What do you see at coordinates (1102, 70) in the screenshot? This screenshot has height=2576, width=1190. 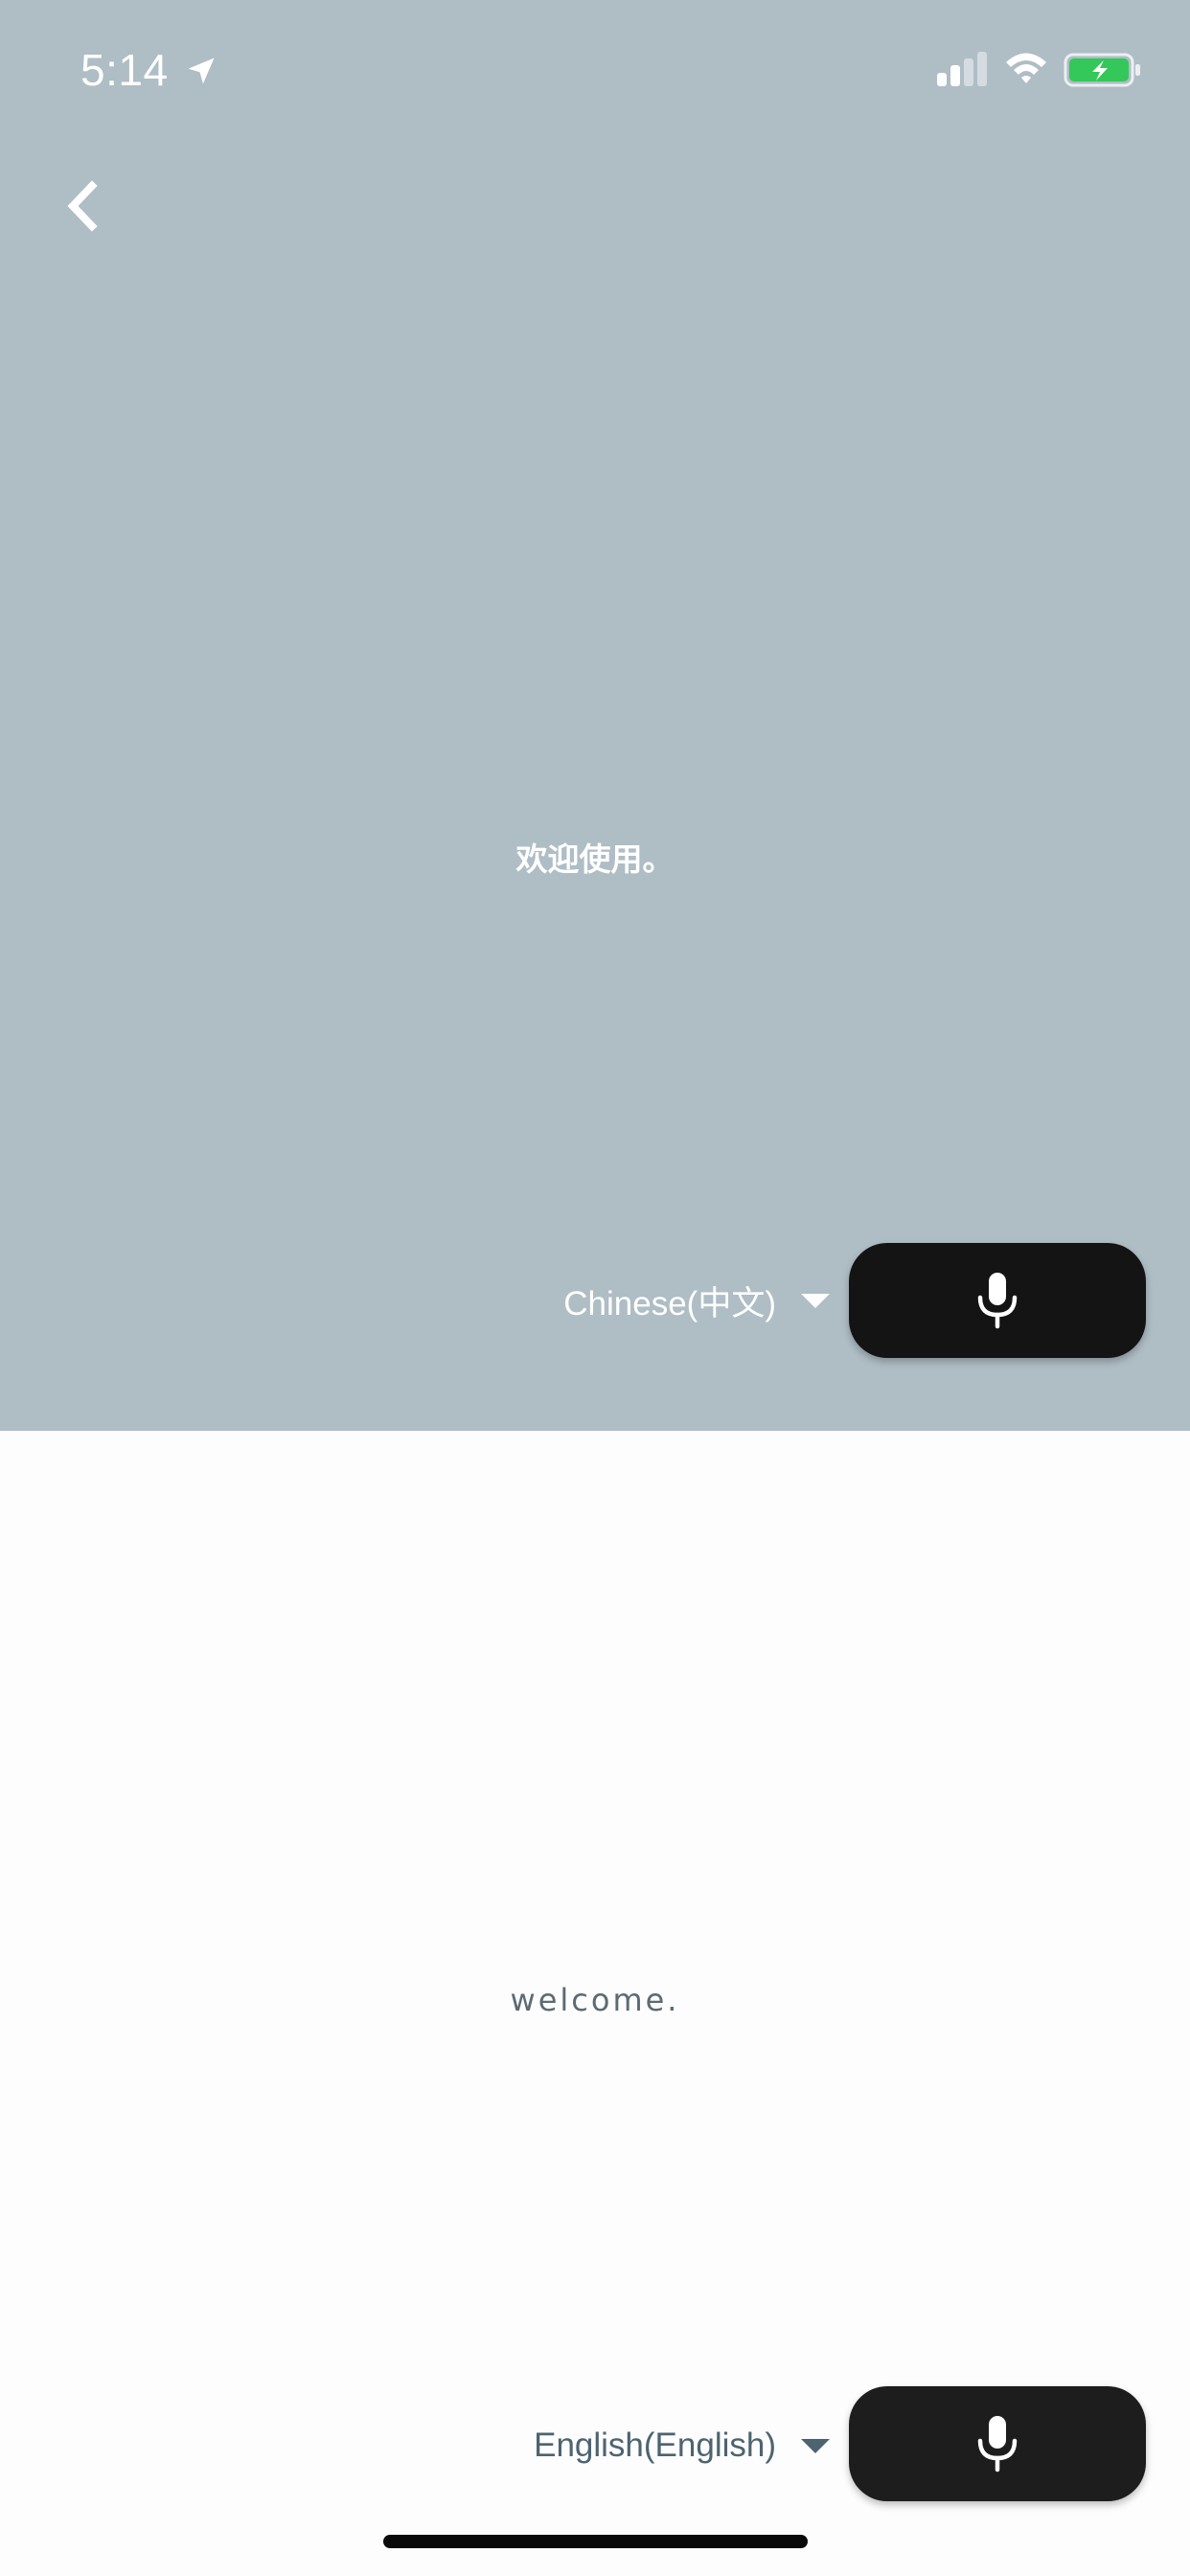 I see `battery-charging-icon` at bounding box center [1102, 70].